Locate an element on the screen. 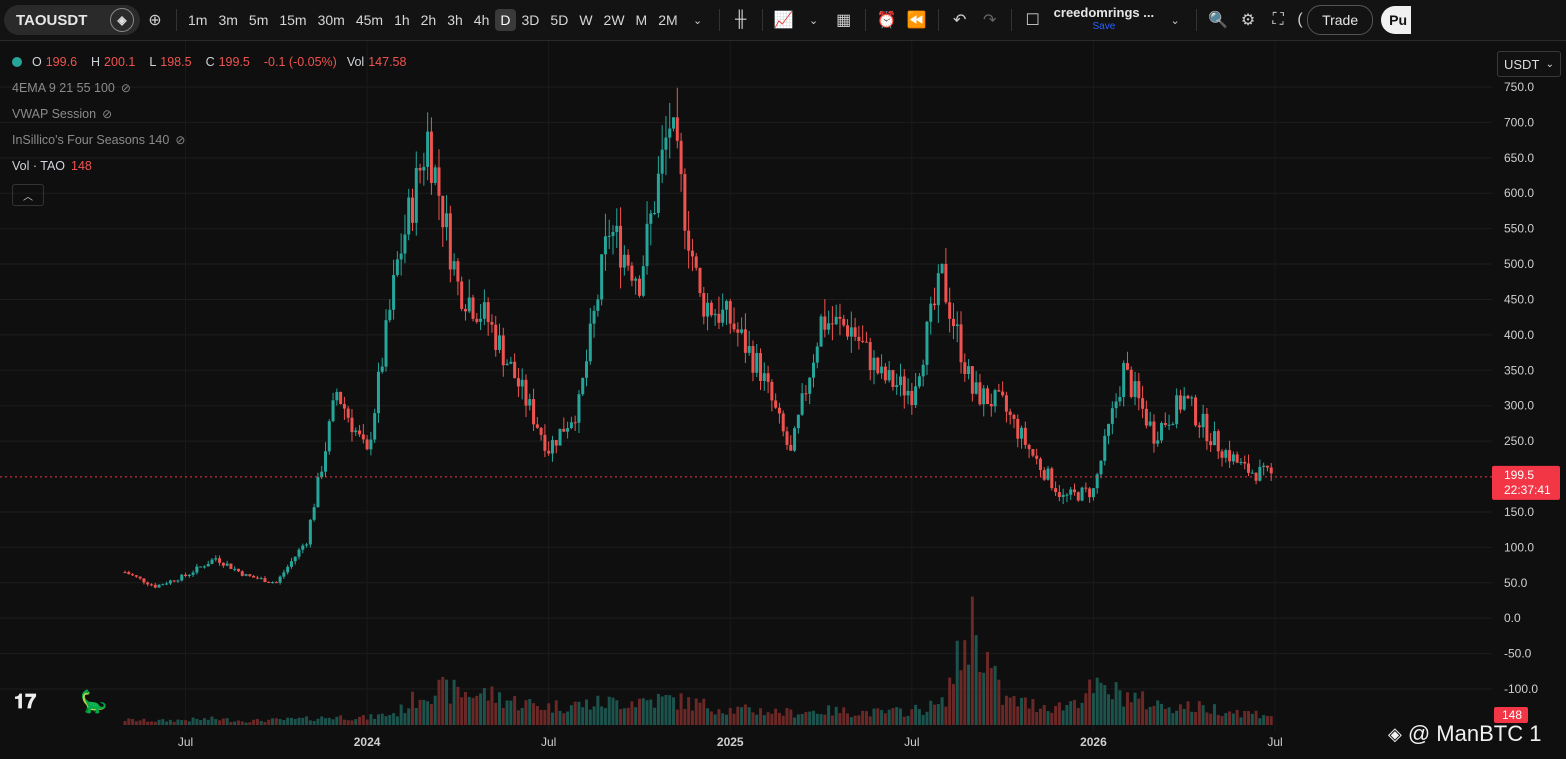 Image resolution: width=1566 pixels, height=759 pixels. alert-icon: ⏰ is located at coordinates (887, 20).